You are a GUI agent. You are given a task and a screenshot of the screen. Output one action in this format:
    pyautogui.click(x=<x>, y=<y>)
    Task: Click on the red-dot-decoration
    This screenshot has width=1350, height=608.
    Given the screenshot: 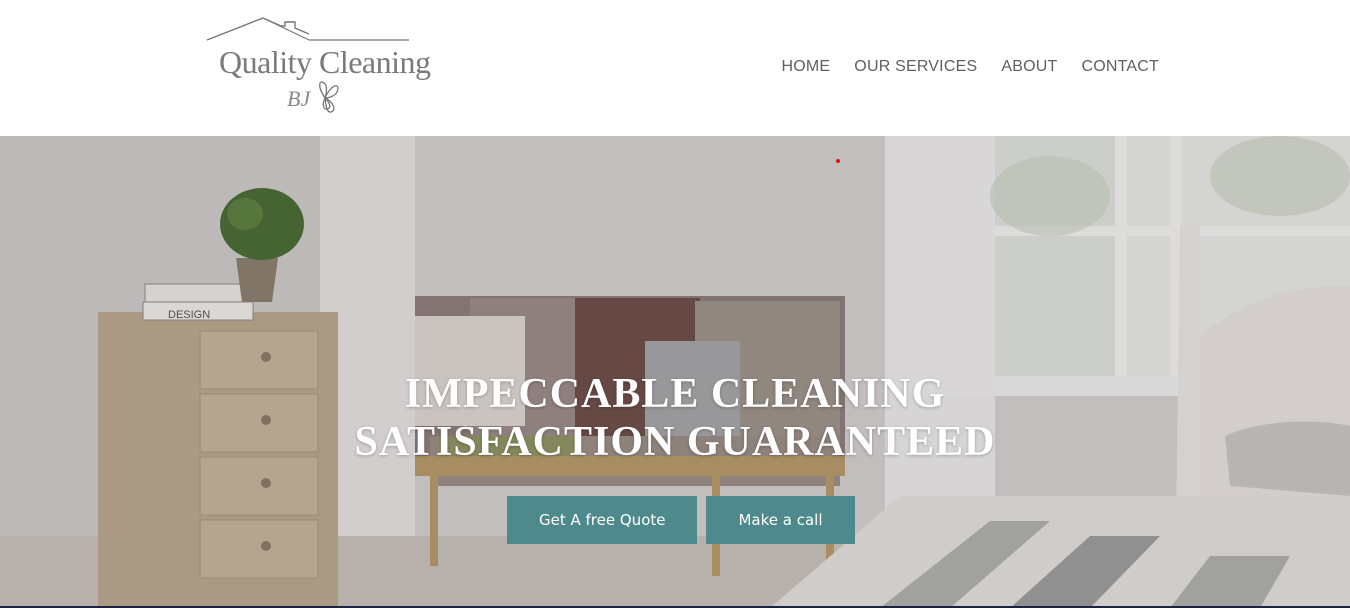 What is the action you would take?
    pyautogui.click(x=838, y=161)
    